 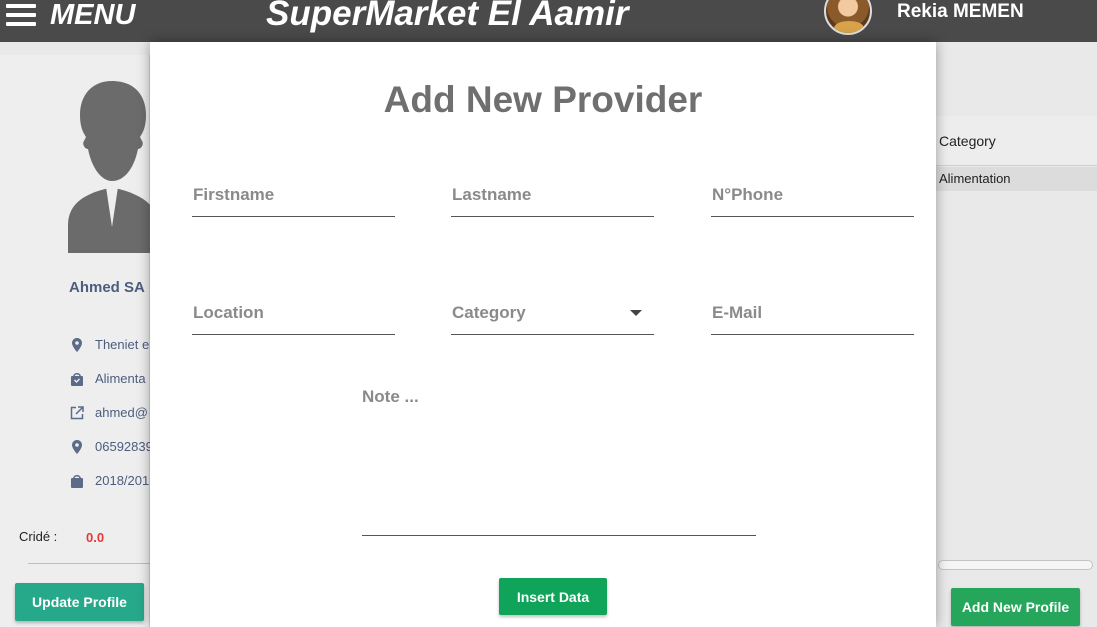 I want to click on insert-data-button: Insert Data, so click(x=553, y=596).